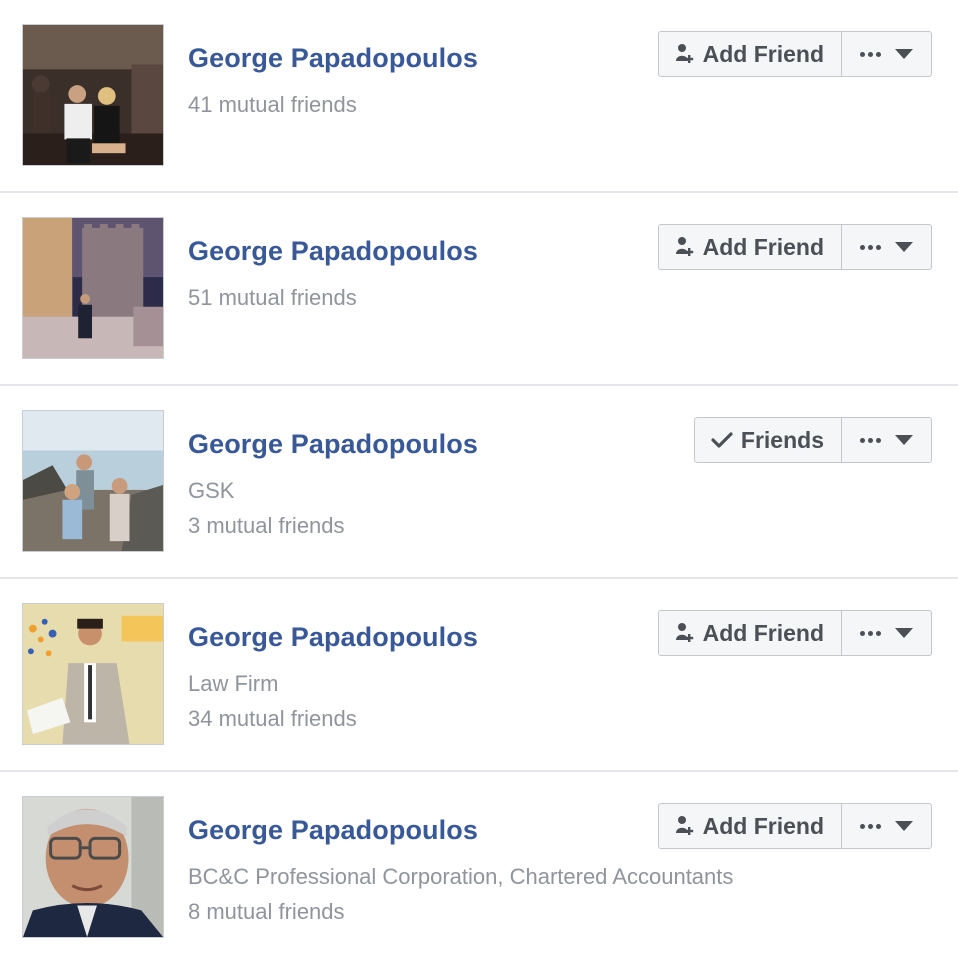  I want to click on friends-button: Friends, so click(767, 440).